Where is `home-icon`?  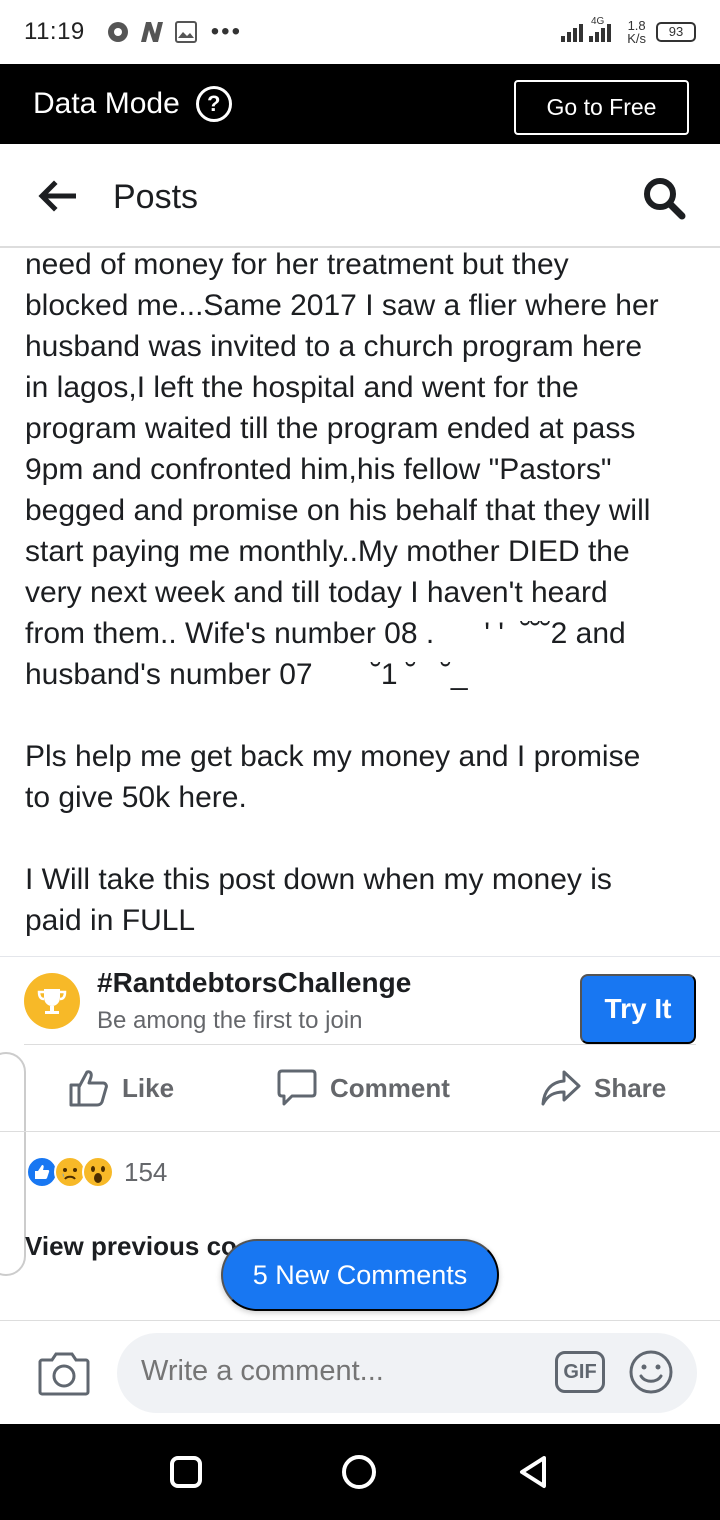 home-icon is located at coordinates (359, 1472).